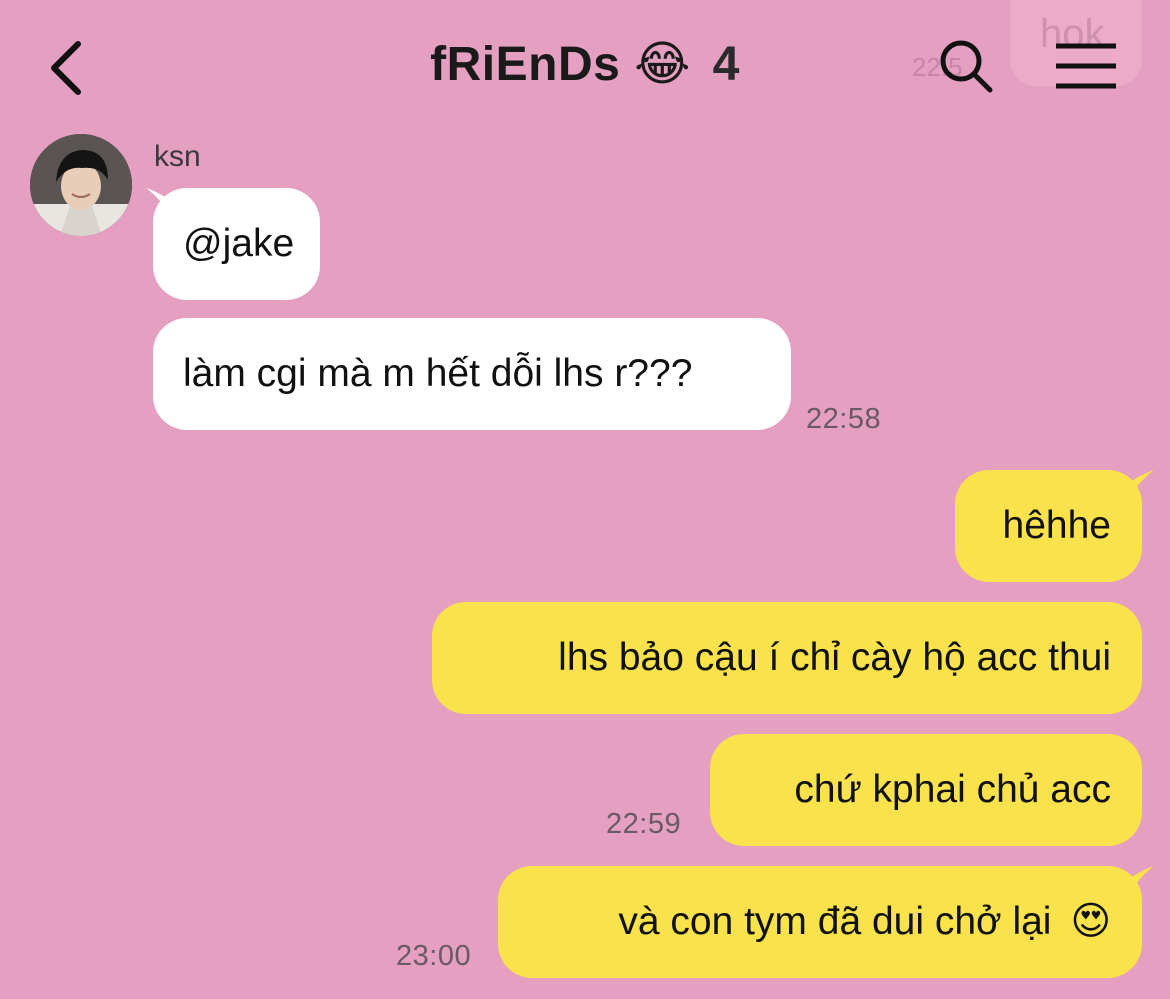 The image size is (1170, 999). I want to click on menu-button, so click(1086, 67).